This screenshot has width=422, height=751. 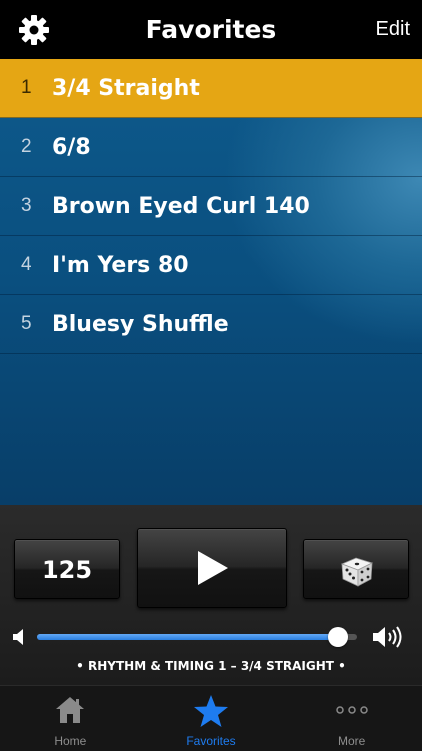 I want to click on volume-fill, so click(x=187, y=637).